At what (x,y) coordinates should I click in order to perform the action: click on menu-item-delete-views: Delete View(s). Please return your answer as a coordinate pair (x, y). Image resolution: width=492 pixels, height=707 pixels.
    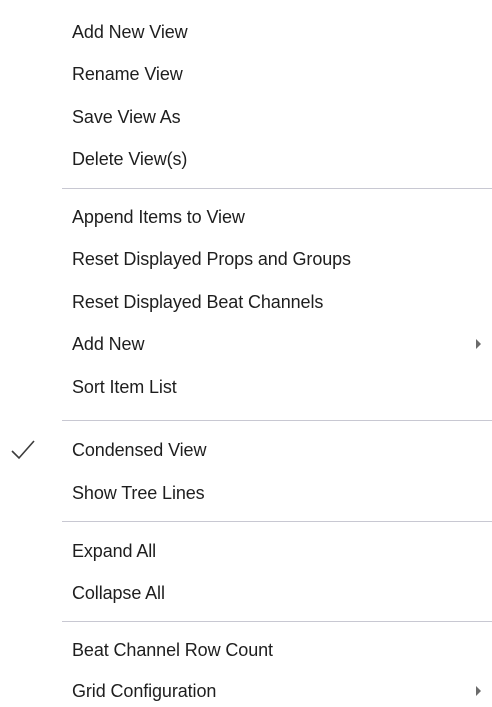
    Looking at the image, I should click on (246, 159).